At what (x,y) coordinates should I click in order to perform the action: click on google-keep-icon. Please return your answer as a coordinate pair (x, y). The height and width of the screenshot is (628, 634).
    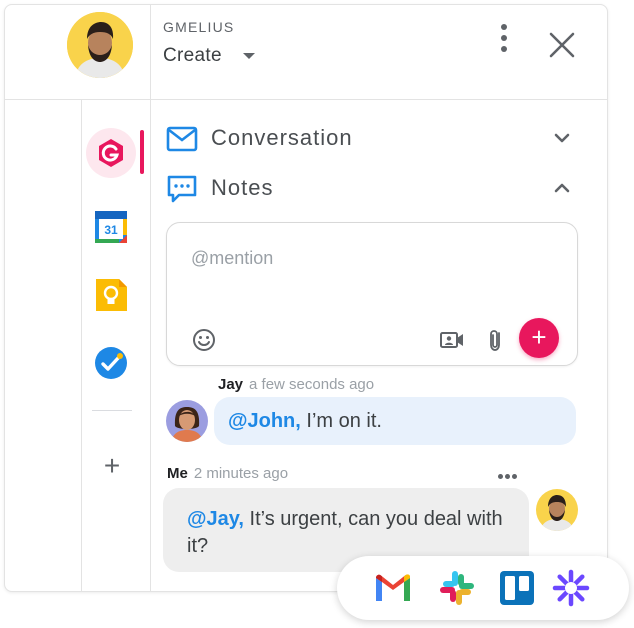
    Looking at the image, I should click on (111, 295).